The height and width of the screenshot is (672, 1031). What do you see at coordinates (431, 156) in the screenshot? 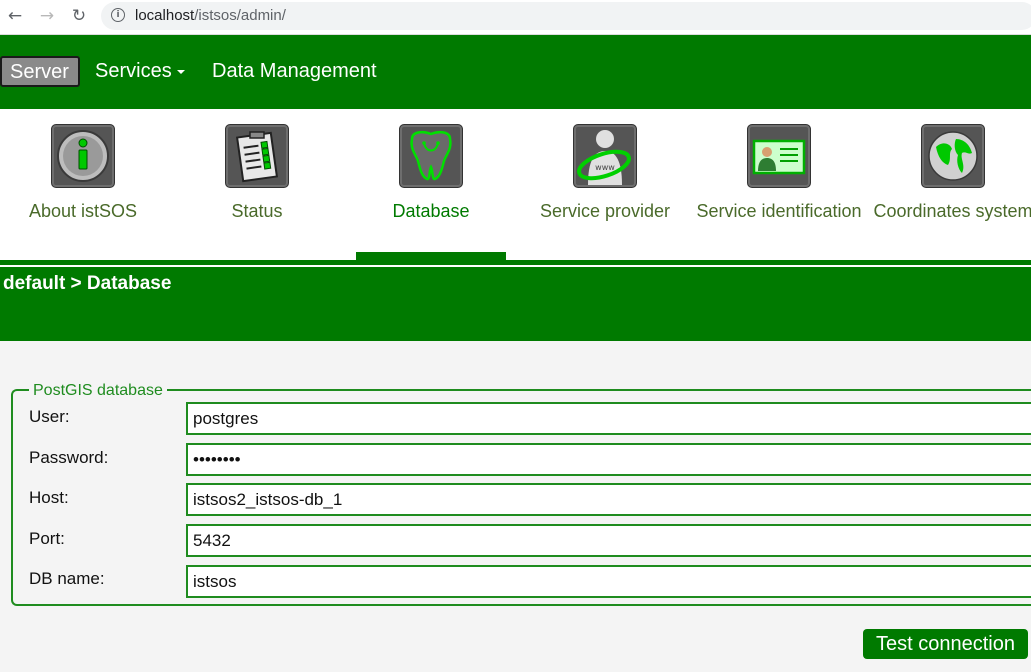
I see `postgres-elephant-icon` at bounding box center [431, 156].